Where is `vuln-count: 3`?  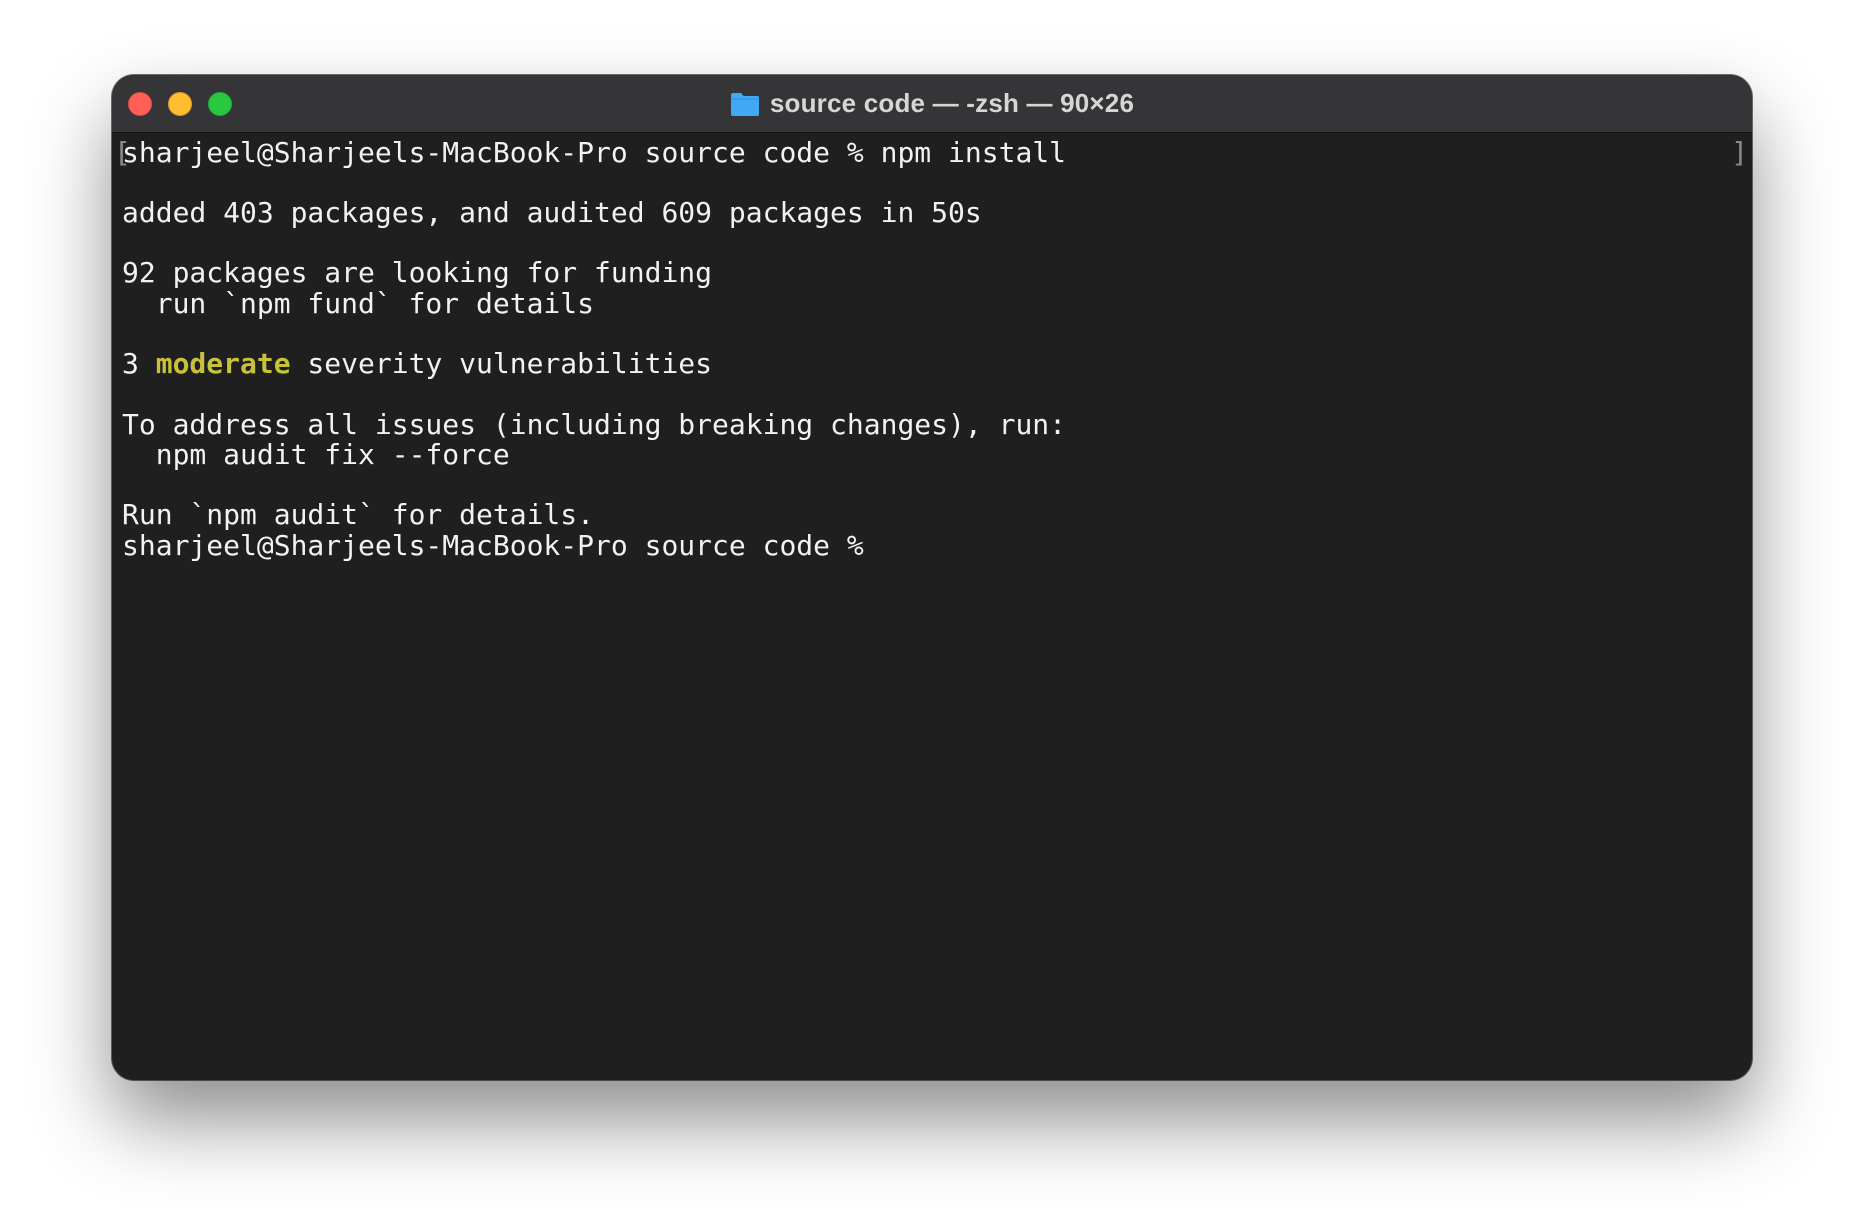
vuln-count: 3 is located at coordinates (139, 363).